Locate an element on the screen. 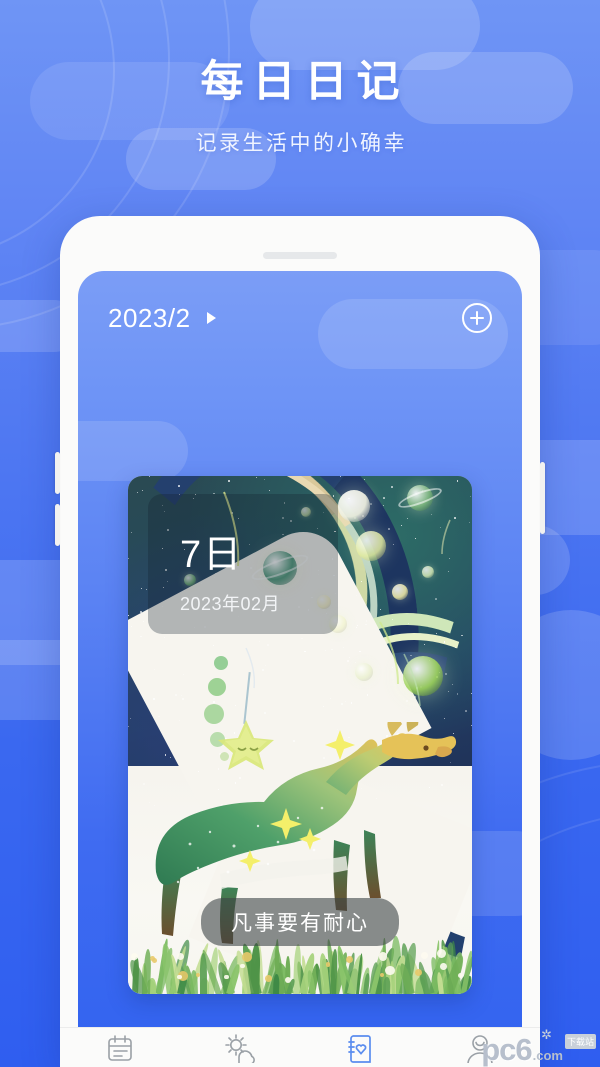 The image size is (600, 1067). date-month: 2023年02月 is located at coordinates (230, 604).